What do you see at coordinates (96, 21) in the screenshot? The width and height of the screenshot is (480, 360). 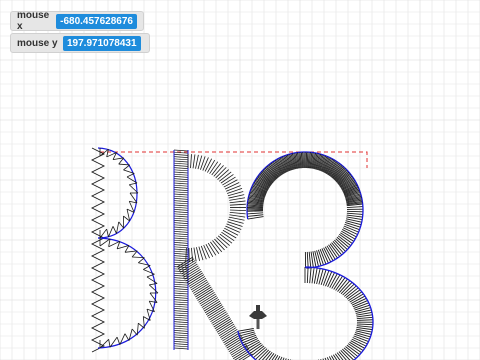 I see `mouse-x-value: -680.457628676` at bounding box center [96, 21].